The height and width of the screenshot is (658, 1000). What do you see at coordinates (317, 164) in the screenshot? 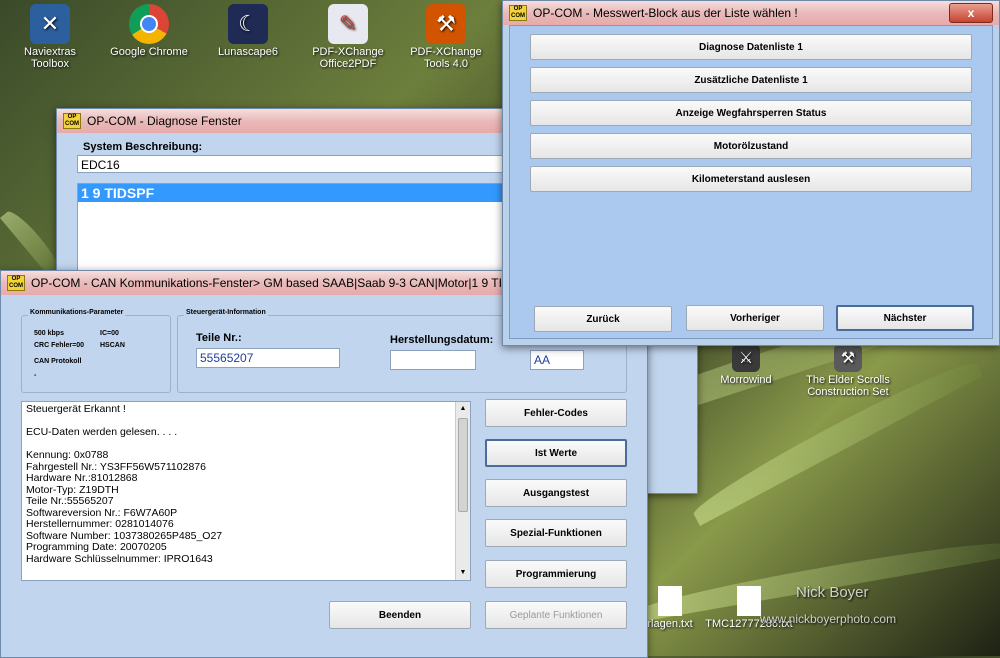
I see `system-description-field: EDC16` at bounding box center [317, 164].